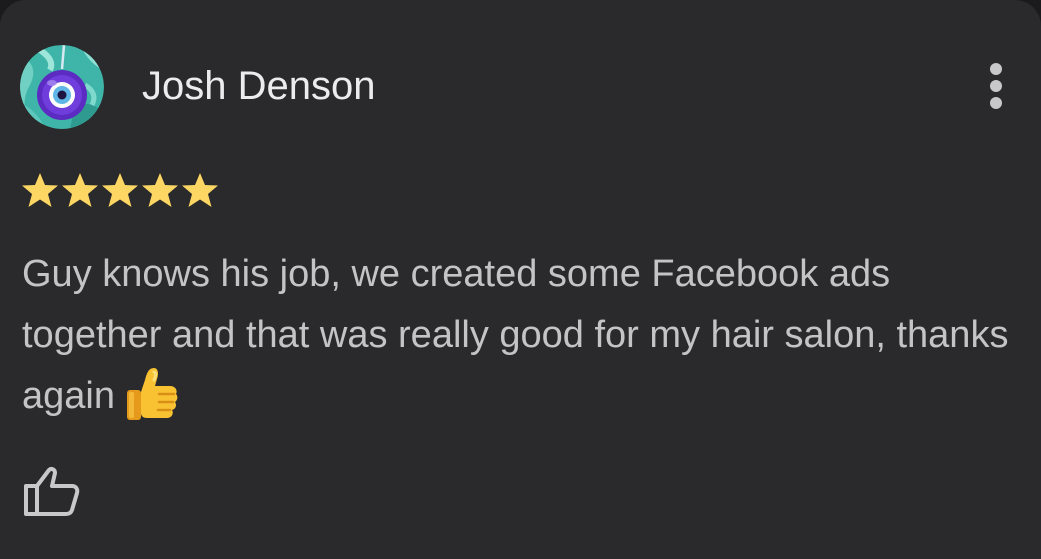  Describe the element at coordinates (258, 86) in the screenshot. I see `reviewer-name: Josh Denson` at that location.